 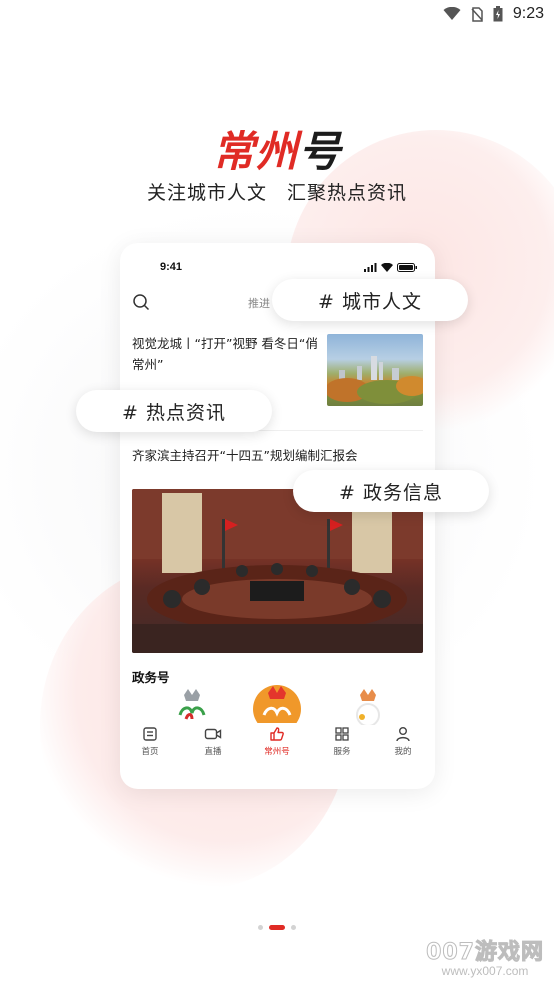 I want to click on tab-changzhou-hao: 常州号, so click(x=277, y=741).